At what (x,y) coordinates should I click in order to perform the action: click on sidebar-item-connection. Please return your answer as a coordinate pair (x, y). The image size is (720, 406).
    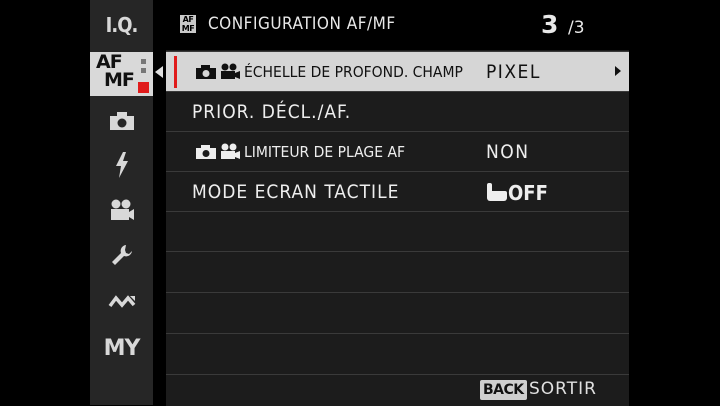
    Looking at the image, I should click on (121, 302).